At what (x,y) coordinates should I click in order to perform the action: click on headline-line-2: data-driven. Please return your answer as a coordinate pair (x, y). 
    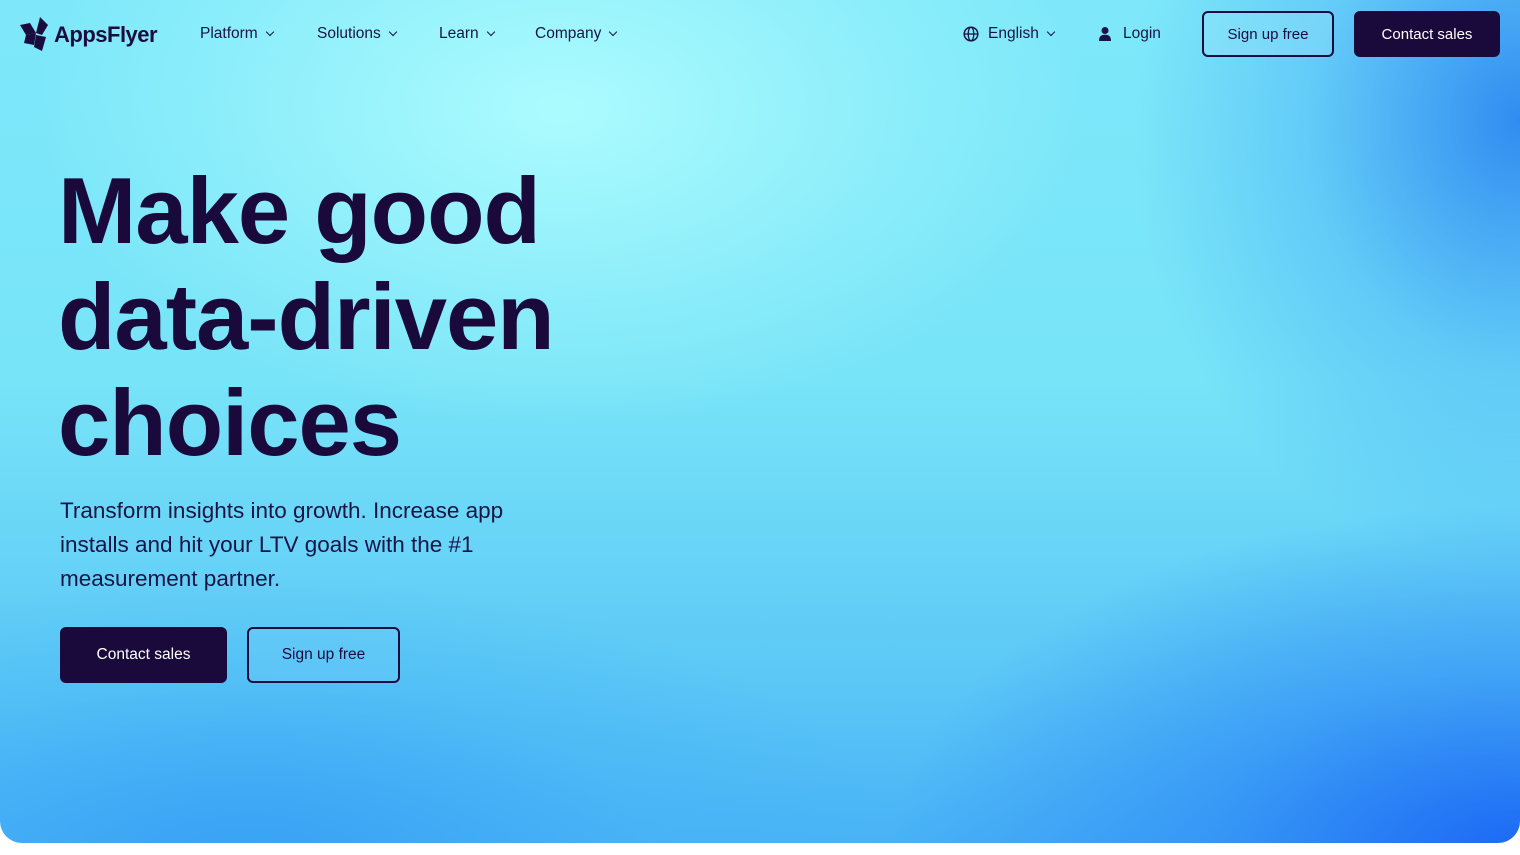
    Looking at the image, I should click on (306, 316).